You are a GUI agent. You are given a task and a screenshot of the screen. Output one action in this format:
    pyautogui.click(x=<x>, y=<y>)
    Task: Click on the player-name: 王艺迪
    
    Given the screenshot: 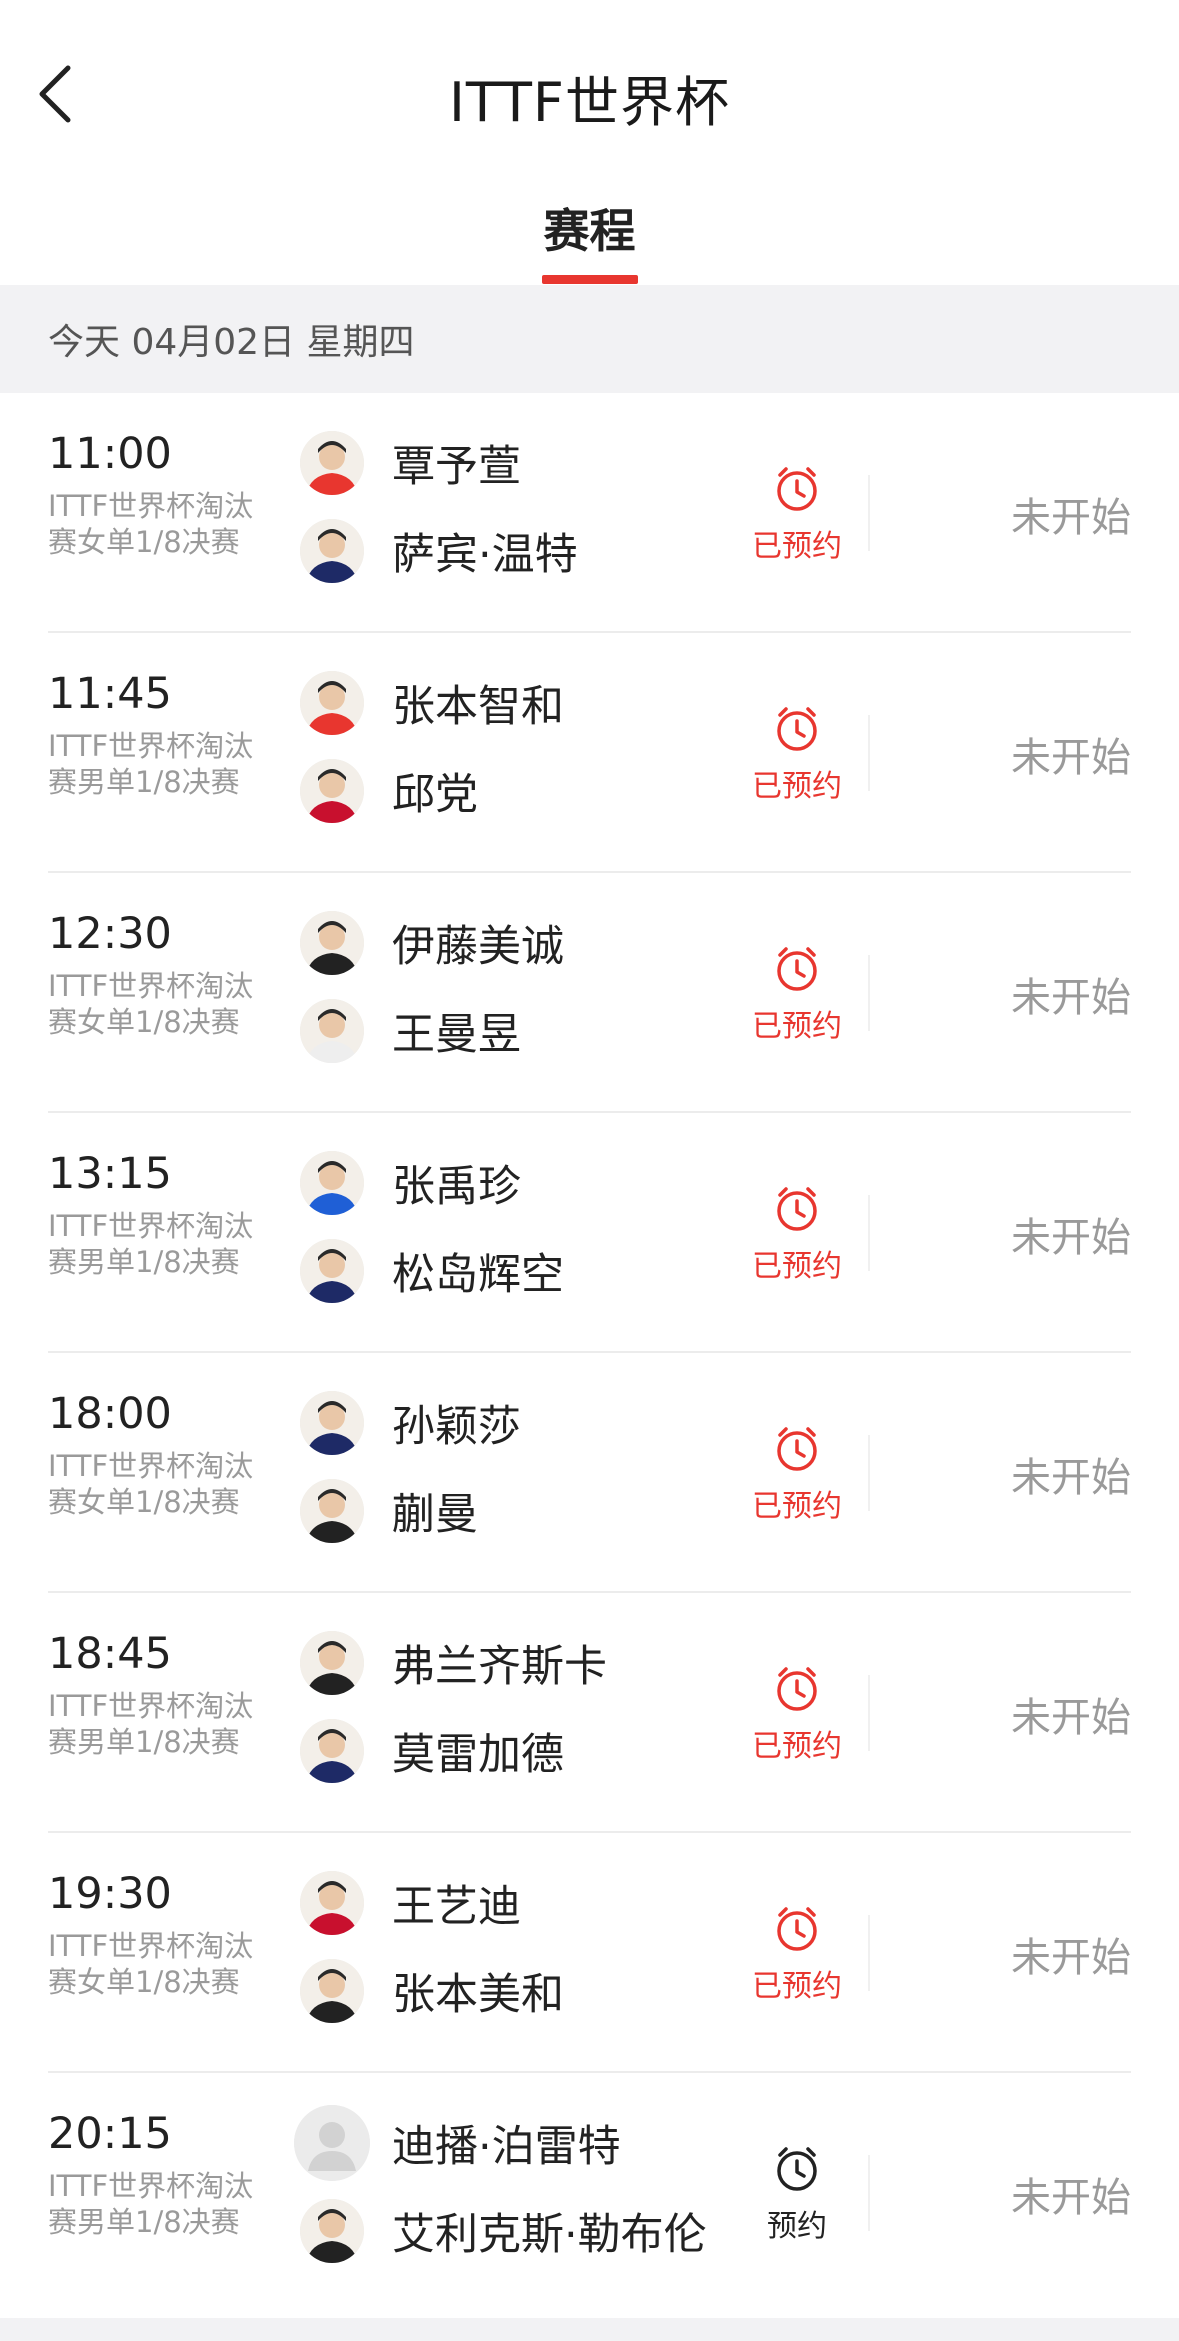 What is the action you would take?
    pyautogui.click(x=456, y=1907)
    